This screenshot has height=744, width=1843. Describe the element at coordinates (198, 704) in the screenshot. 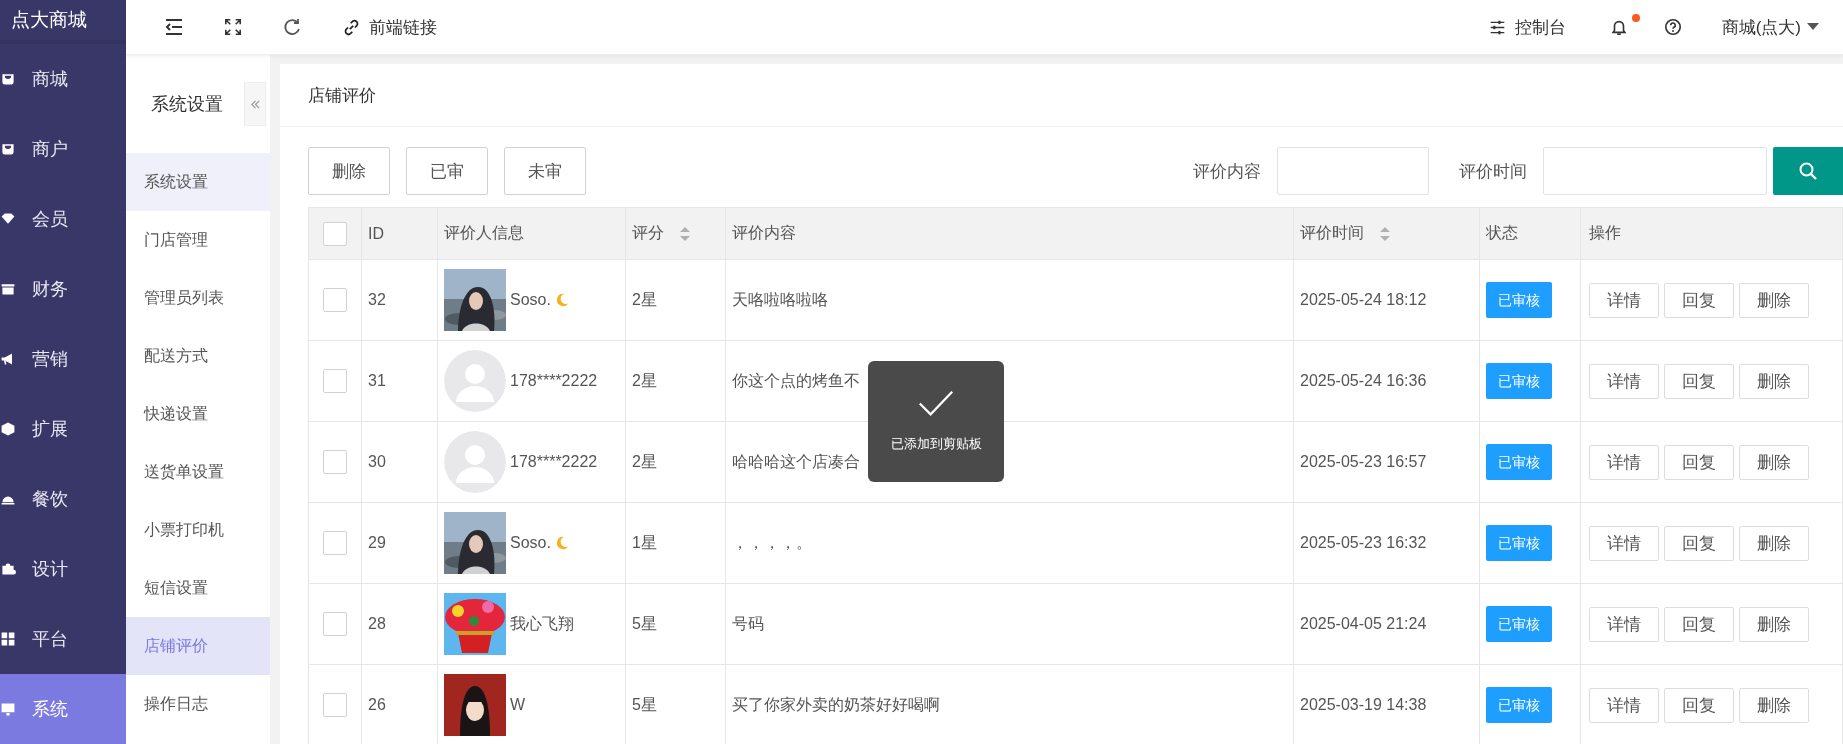

I see `submenu-item: 操作日志` at that location.